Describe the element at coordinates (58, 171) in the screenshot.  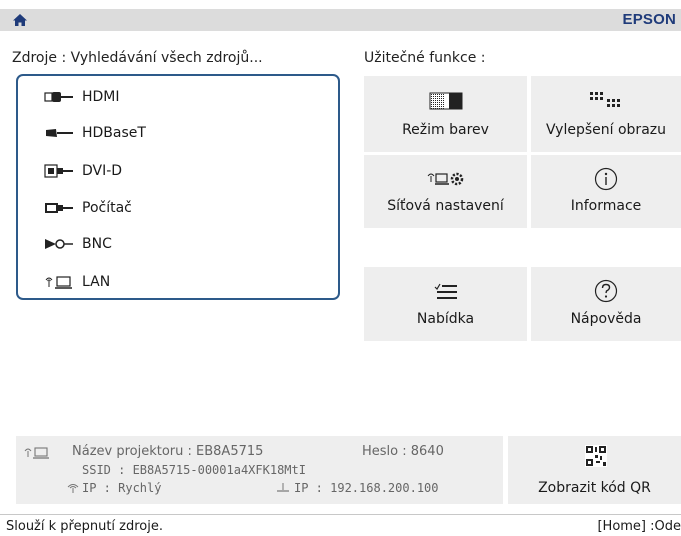
I see `dvi-port-icon` at that location.